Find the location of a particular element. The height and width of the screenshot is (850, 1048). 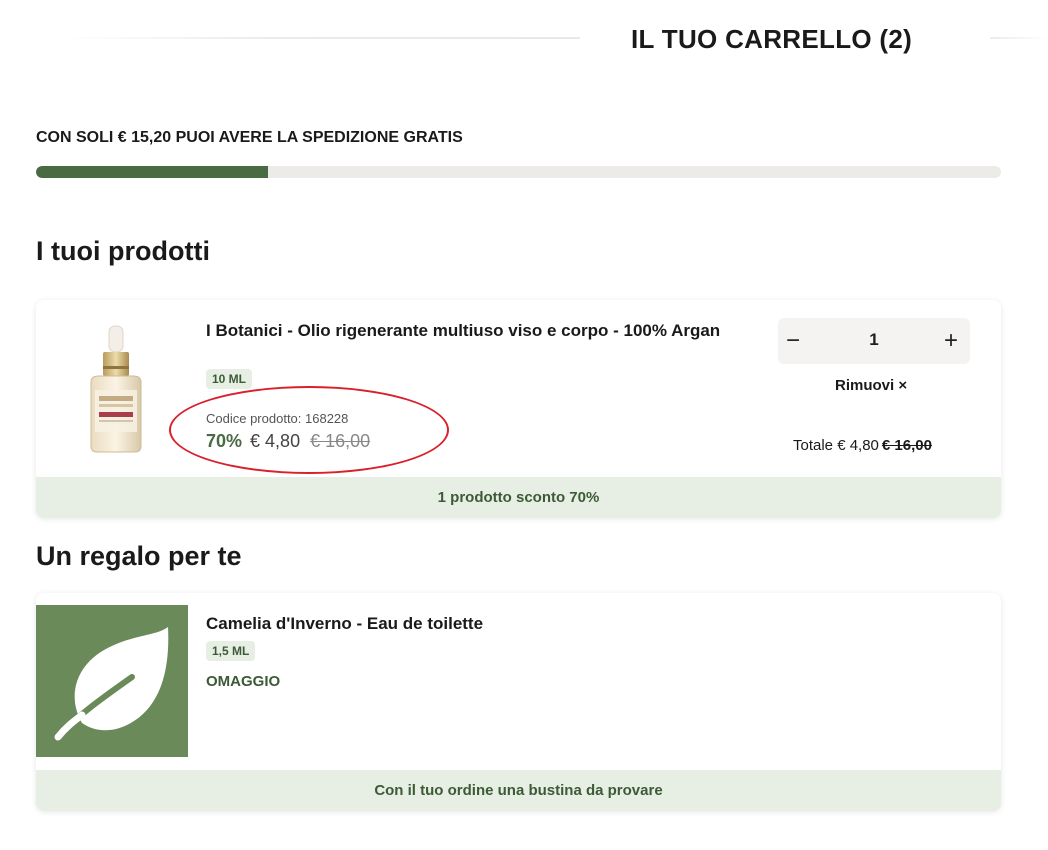

quantity-stepper: − 1 + is located at coordinates (874, 341).